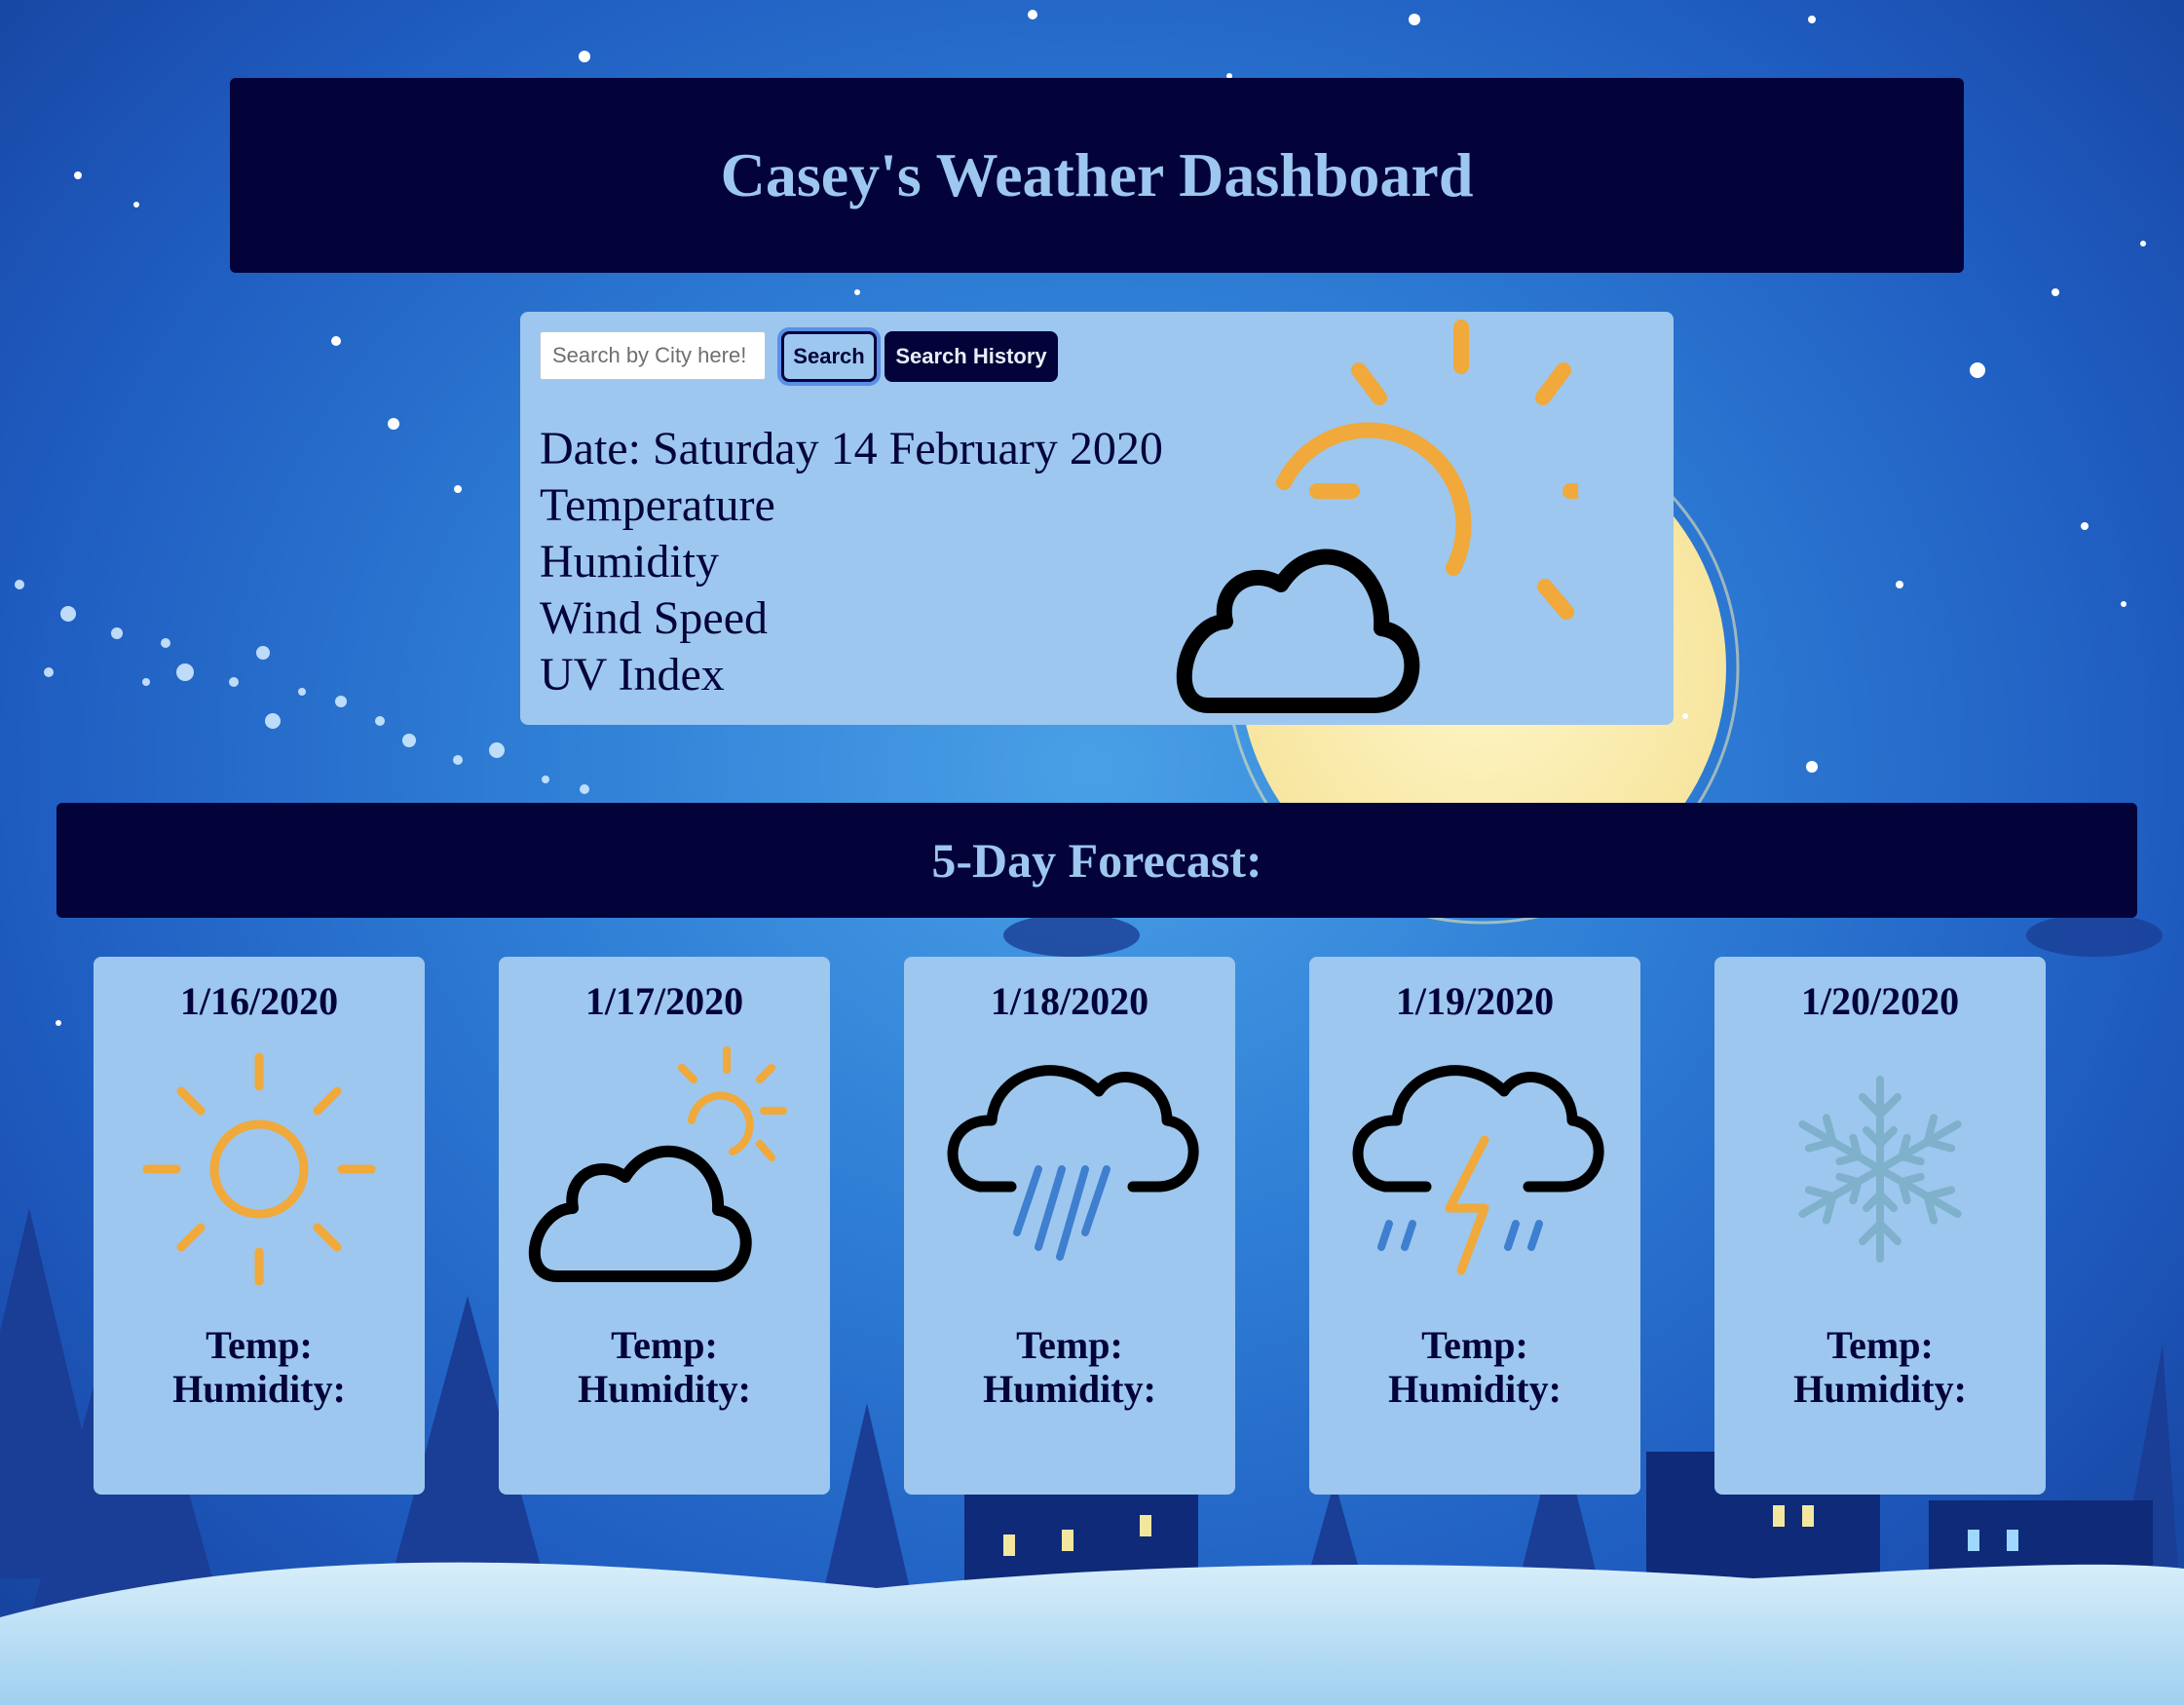 The height and width of the screenshot is (1705, 2184). I want to click on current-humidity: Humidity, so click(630, 561).